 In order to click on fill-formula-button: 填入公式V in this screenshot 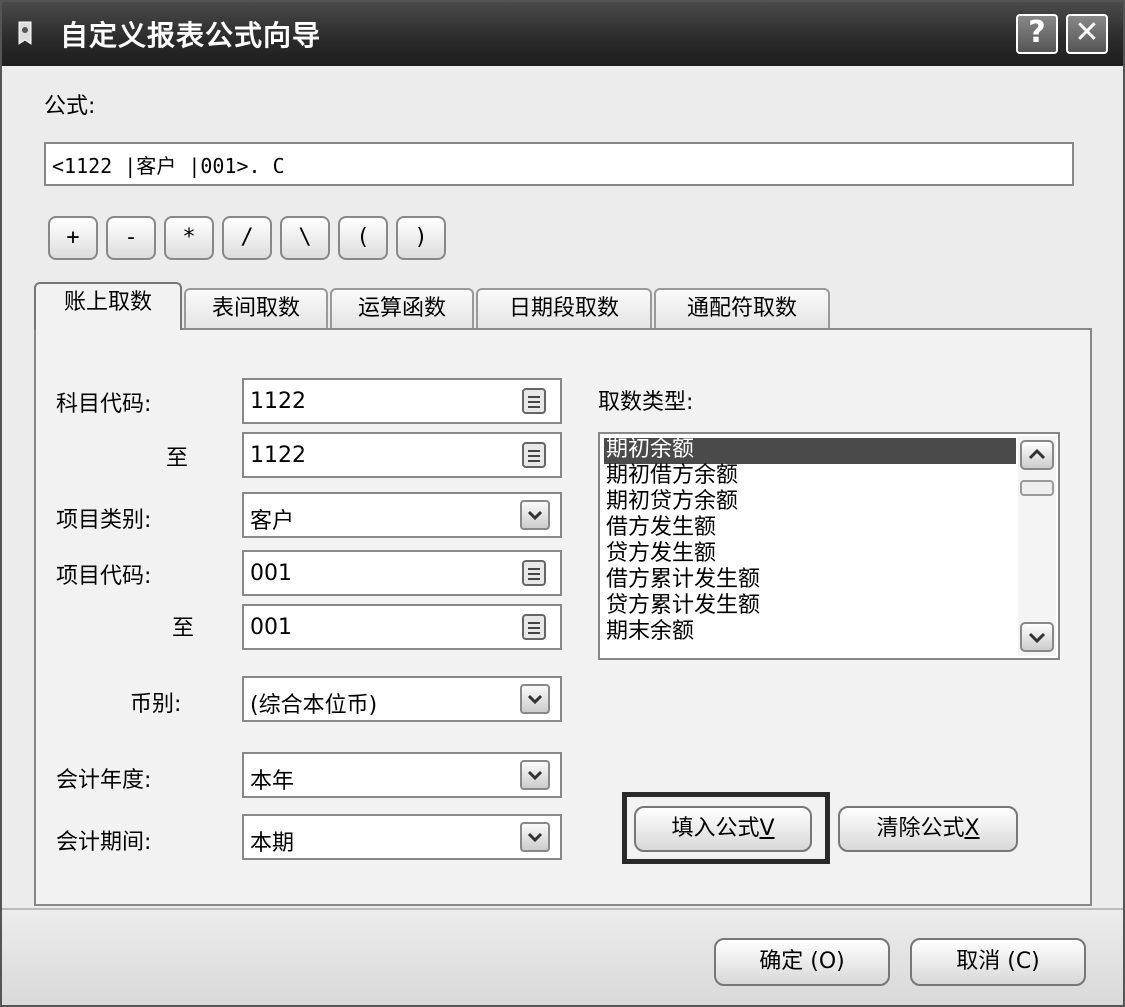, I will do `click(723, 829)`.